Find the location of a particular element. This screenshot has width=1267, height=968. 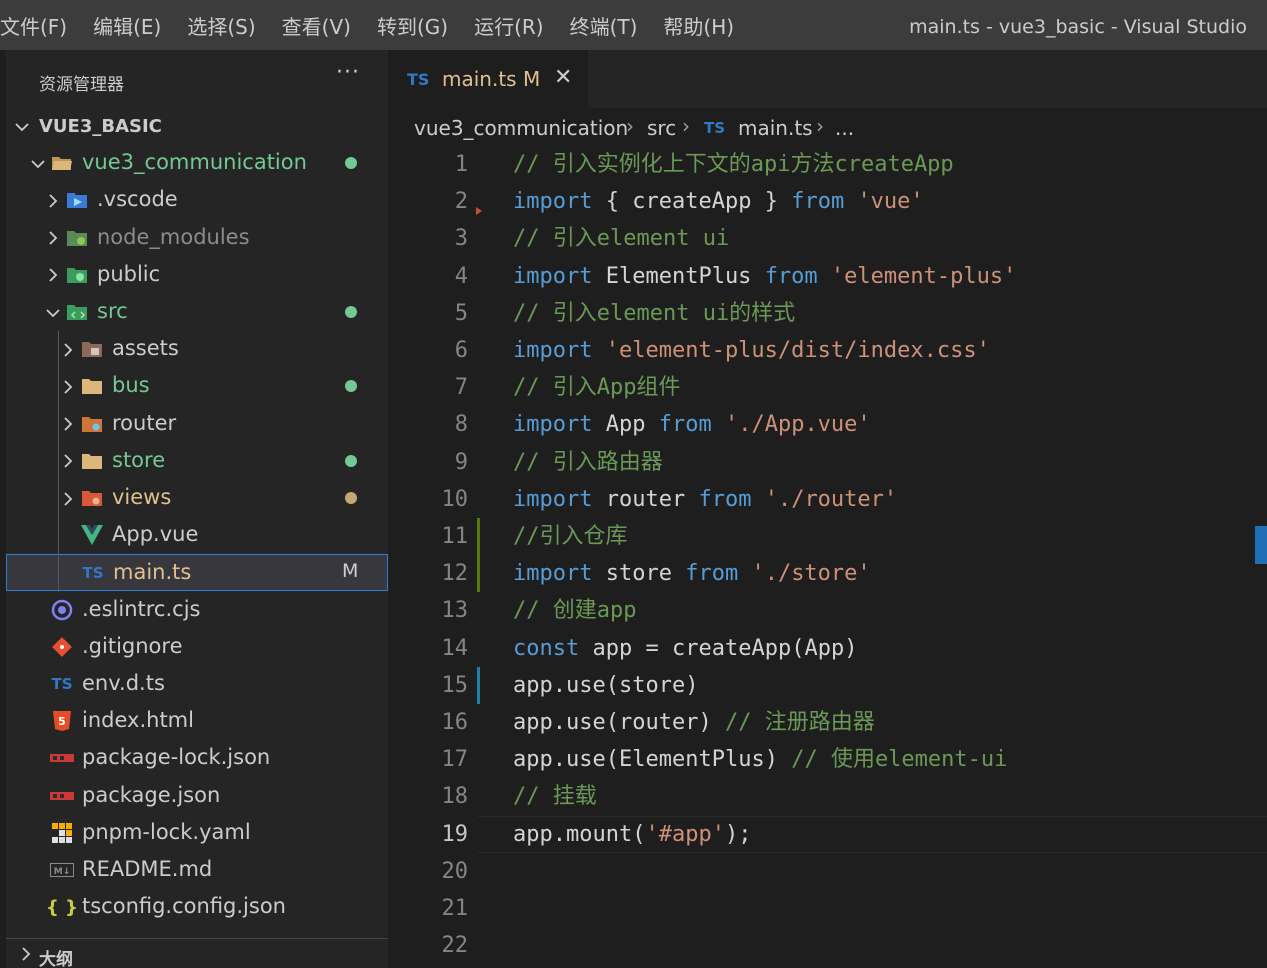

tree-item-label: package-lock.json is located at coordinates (176, 757).